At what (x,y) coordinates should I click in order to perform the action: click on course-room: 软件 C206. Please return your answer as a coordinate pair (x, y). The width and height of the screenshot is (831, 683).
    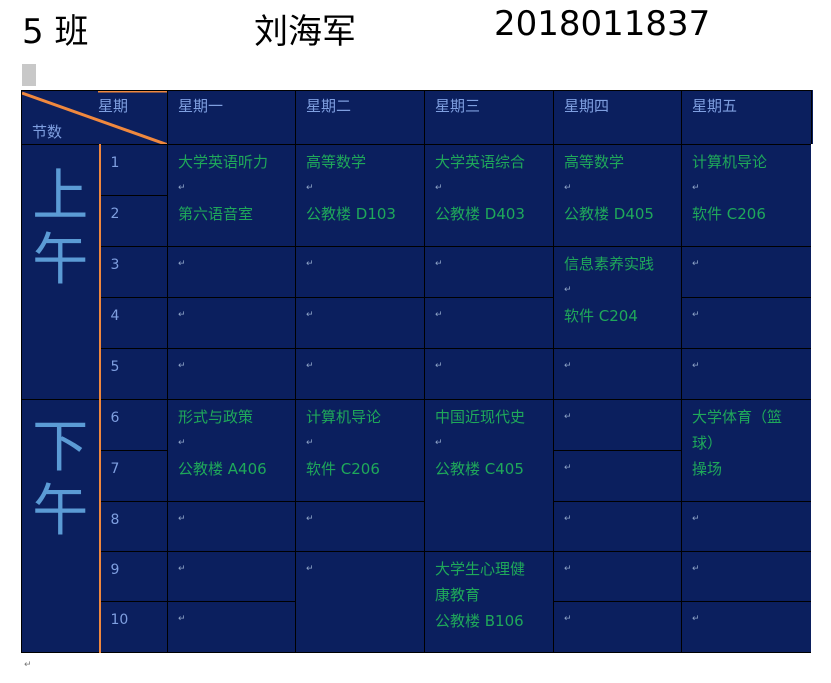
    Looking at the image, I should click on (343, 469).